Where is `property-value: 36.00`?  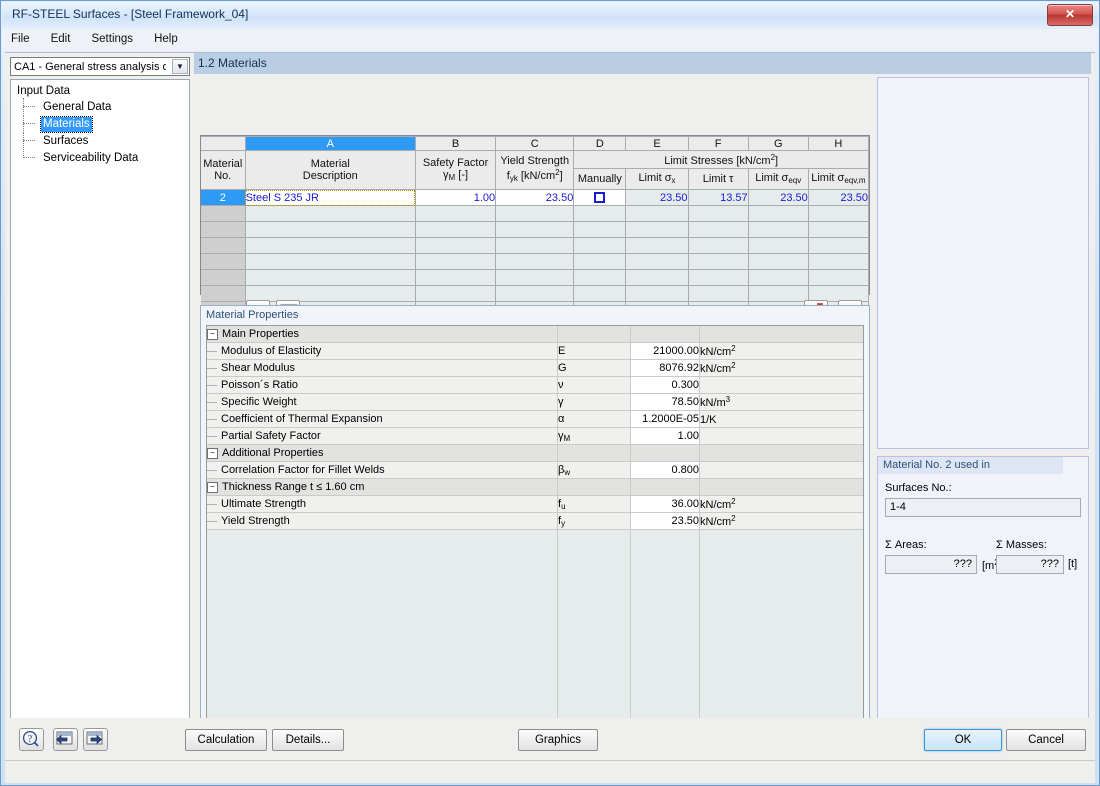
property-value: 36.00 is located at coordinates (665, 504).